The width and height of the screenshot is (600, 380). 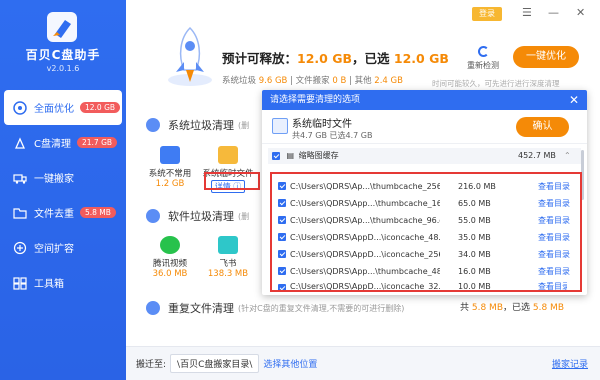 What do you see at coordinates (201, 216) in the screenshot?
I see `section-title: 软件垃圾清理` at bounding box center [201, 216].